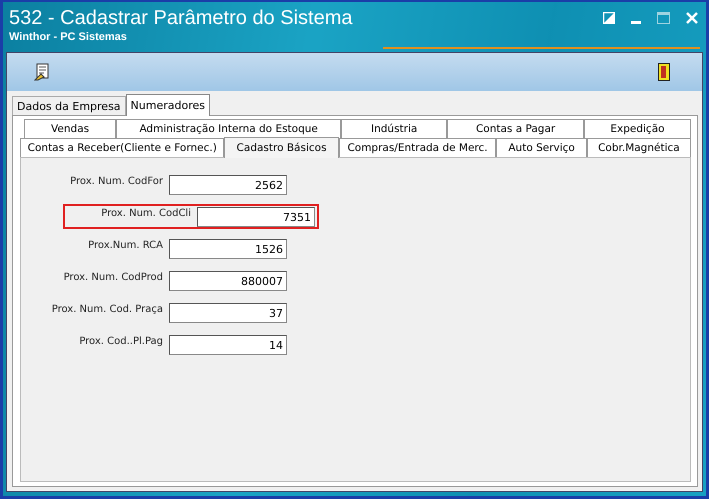 The height and width of the screenshot is (499, 709). I want to click on input-field: 880007, so click(228, 280).